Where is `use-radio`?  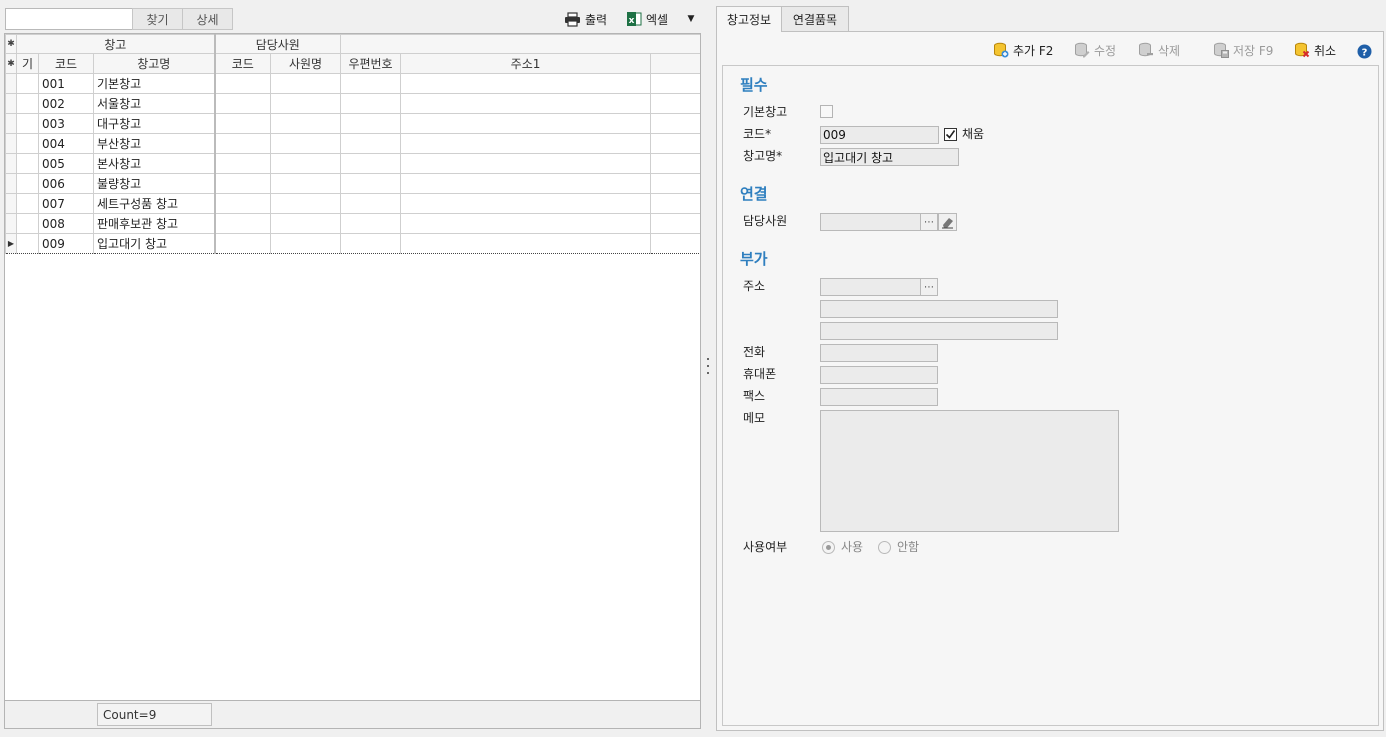
use-radio is located at coordinates (828, 547).